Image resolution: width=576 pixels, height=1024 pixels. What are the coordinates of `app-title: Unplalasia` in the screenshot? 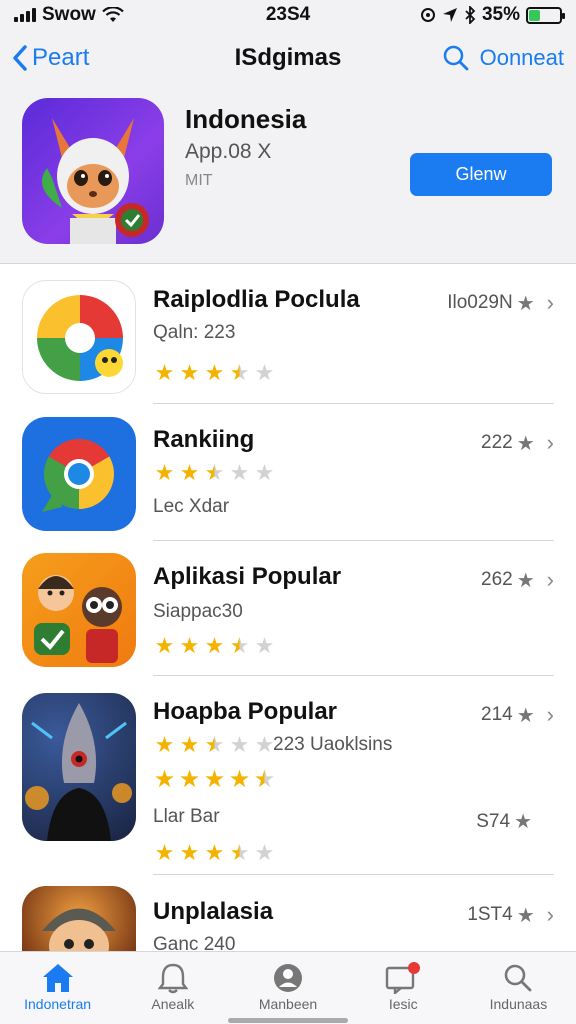 It's located at (213, 911).